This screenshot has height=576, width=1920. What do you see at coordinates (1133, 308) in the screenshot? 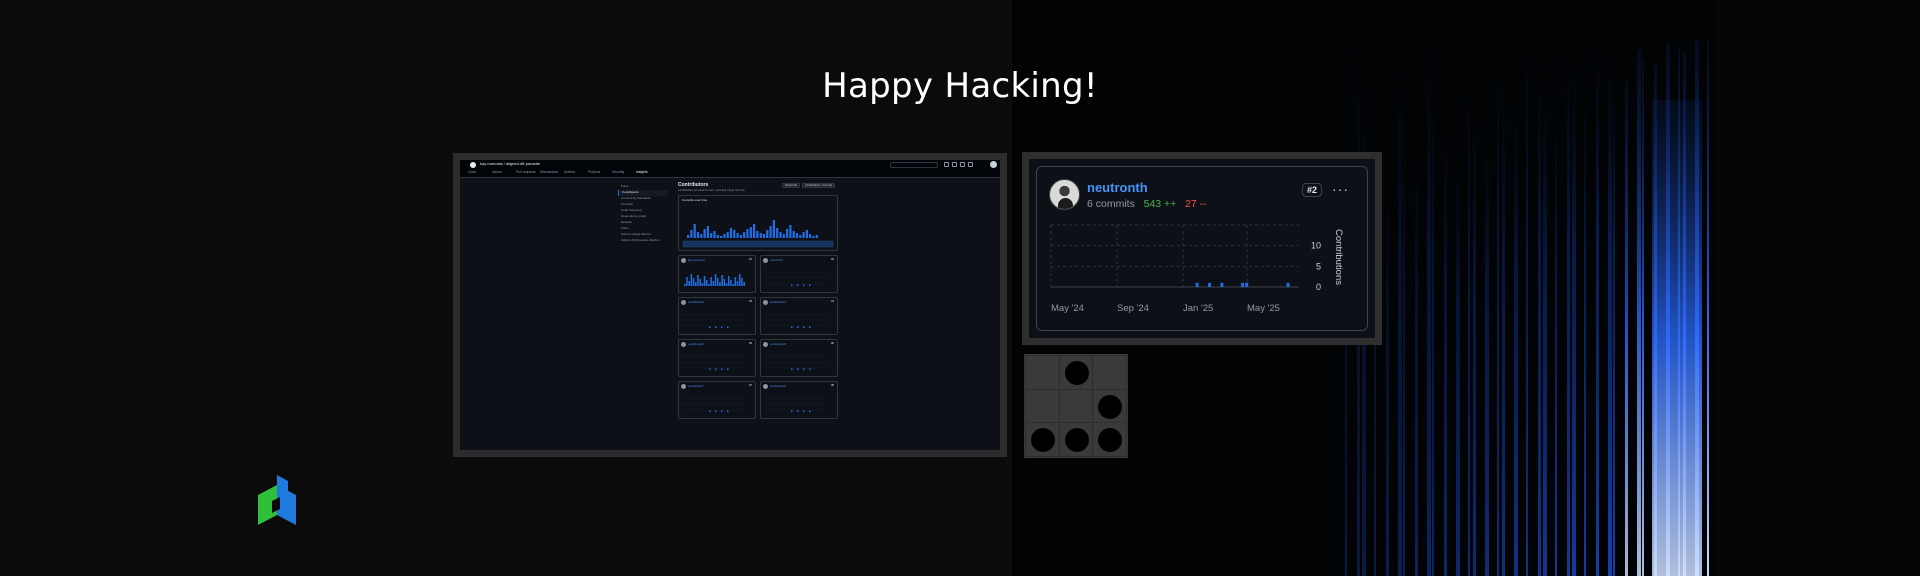
I see `x-tick-label: Sep '24` at bounding box center [1133, 308].